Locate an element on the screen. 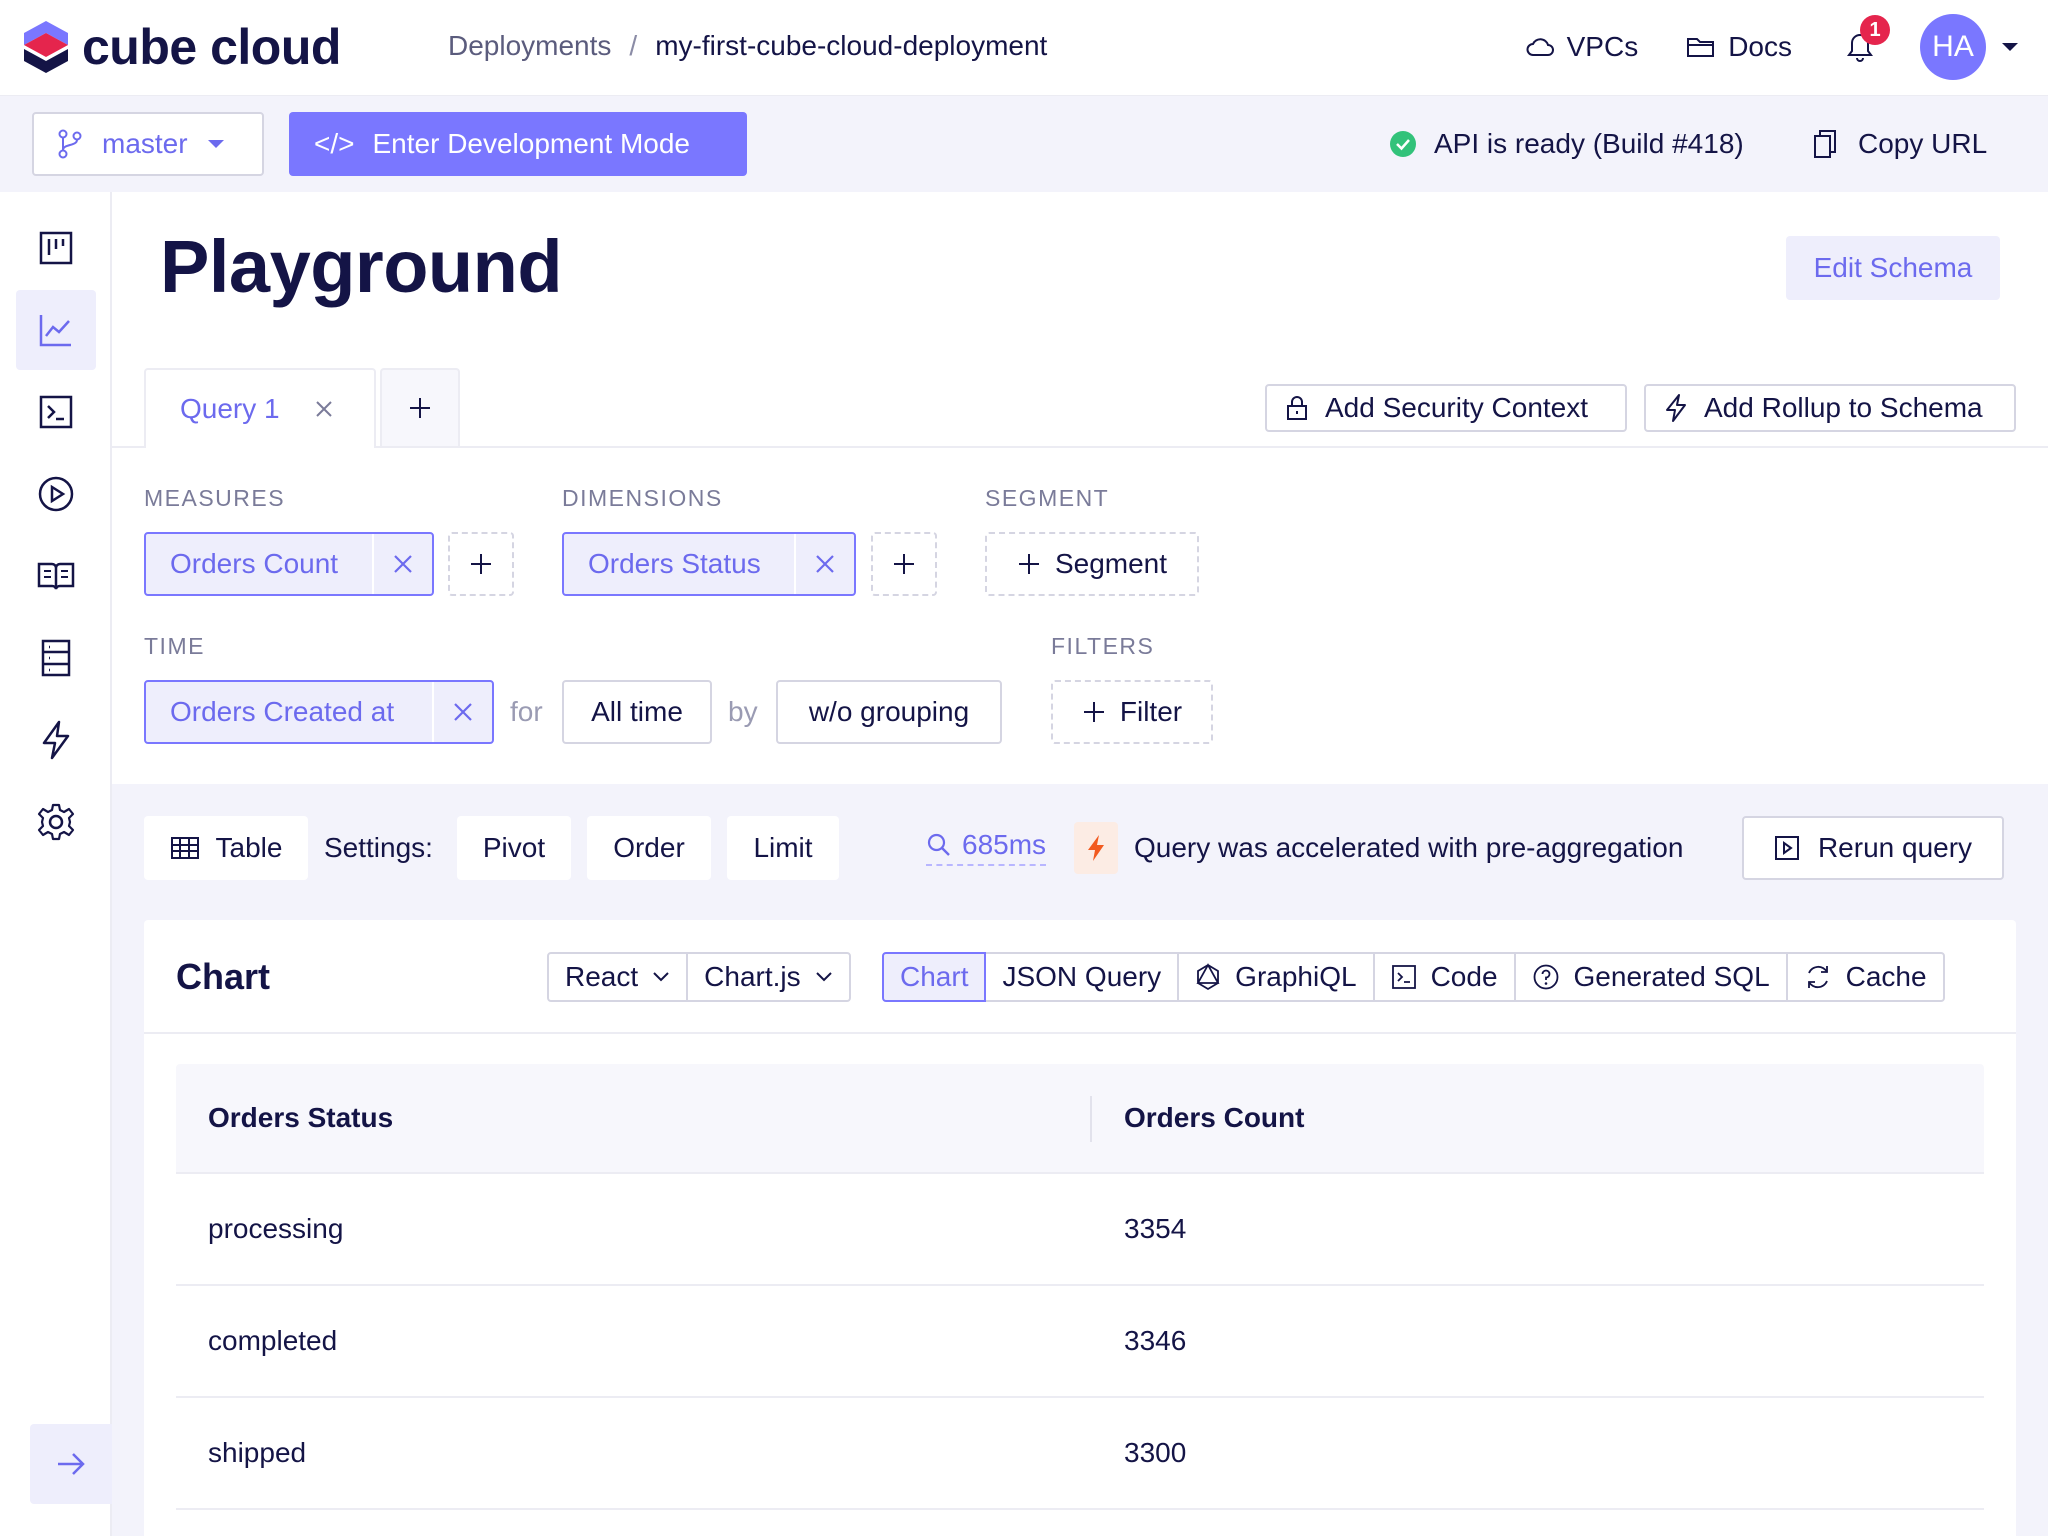 This screenshot has width=2048, height=1536. view-table-label: Table is located at coordinates (249, 847).